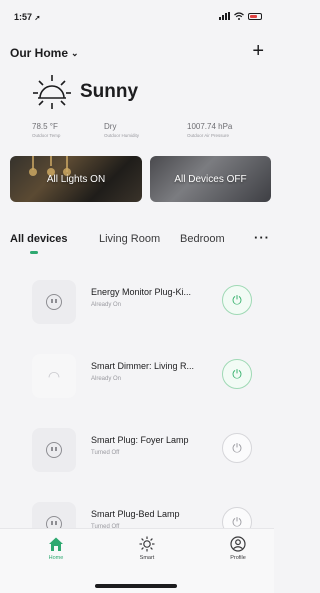 The width and height of the screenshot is (320, 593). What do you see at coordinates (122, 135) in the screenshot?
I see `stat-humidity-label: Outdoor Humidity` at bounding box center [122, 135].